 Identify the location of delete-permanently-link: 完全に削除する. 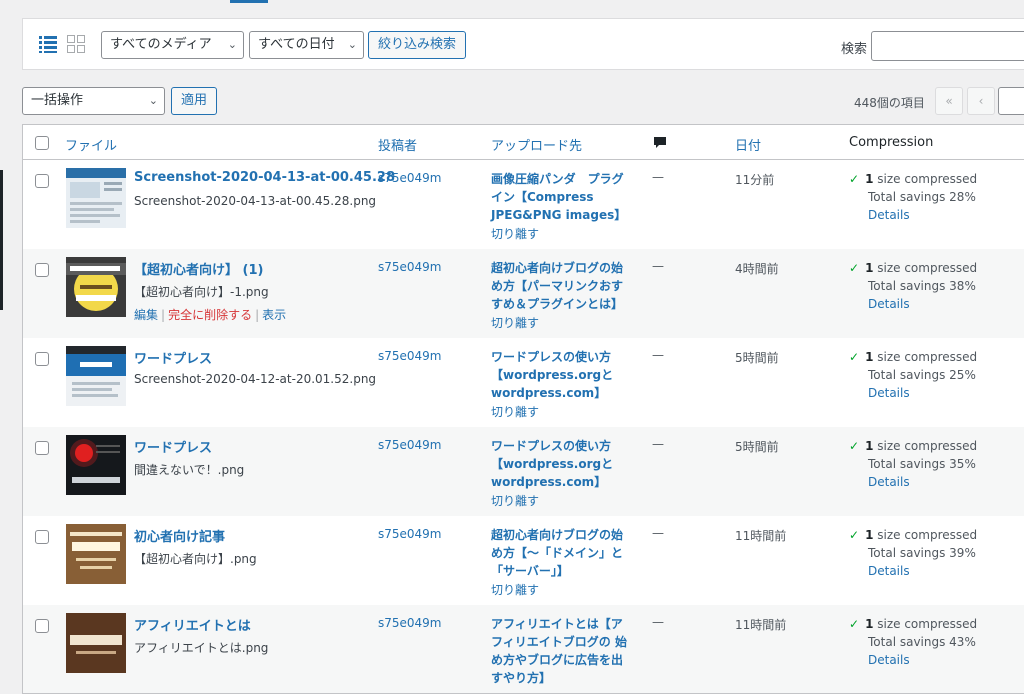
(210, 315).